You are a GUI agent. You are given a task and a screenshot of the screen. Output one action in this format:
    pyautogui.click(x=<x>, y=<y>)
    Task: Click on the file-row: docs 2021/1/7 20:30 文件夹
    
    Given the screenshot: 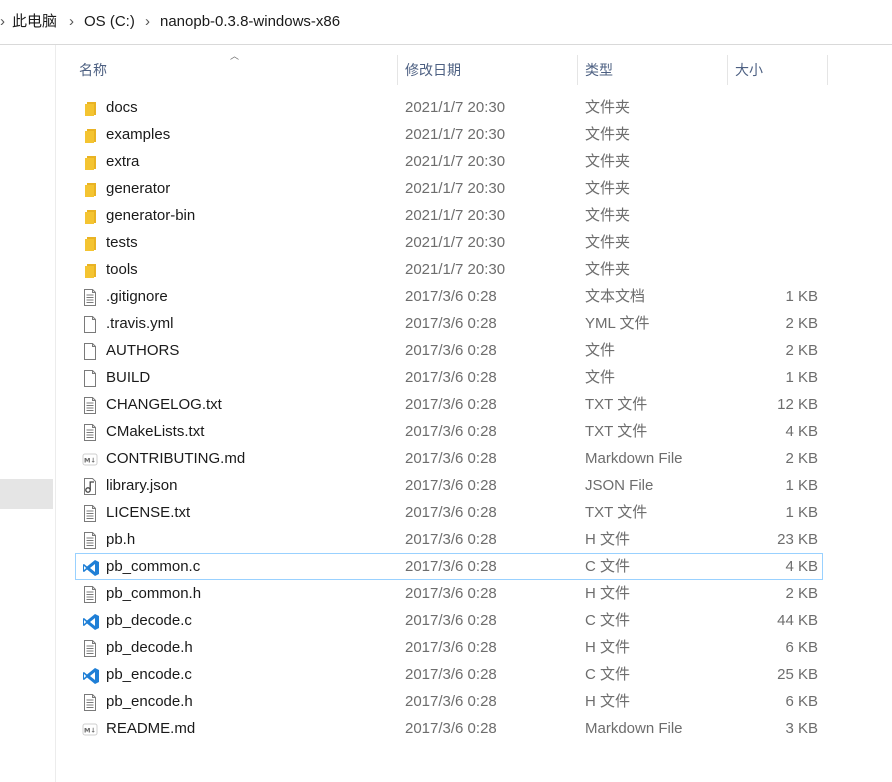 What is the action you would take?
    pyautogui.click(x=449, y=107)
    